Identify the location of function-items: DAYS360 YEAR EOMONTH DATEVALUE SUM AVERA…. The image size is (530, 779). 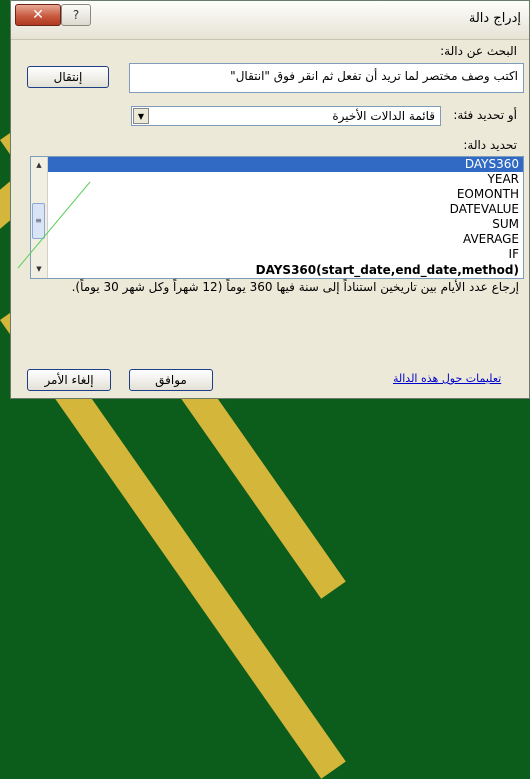
(285, 209).